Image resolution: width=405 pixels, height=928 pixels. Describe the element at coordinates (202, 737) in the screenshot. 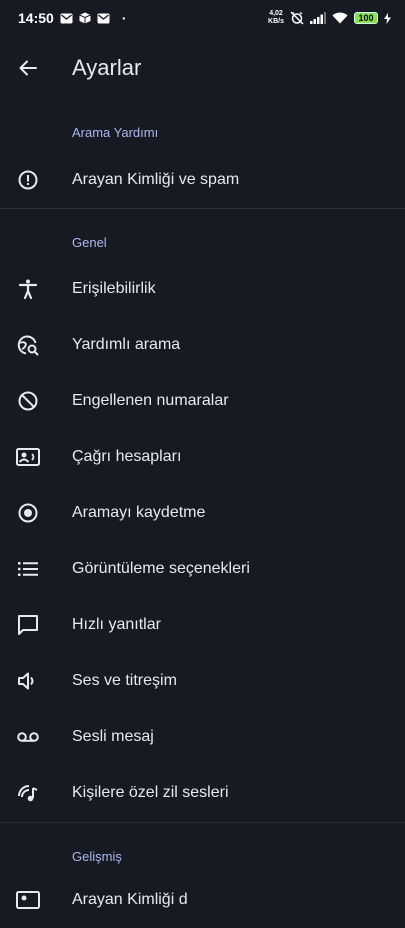

I see `setting-voicemail: Sesli mesaj` at that location.